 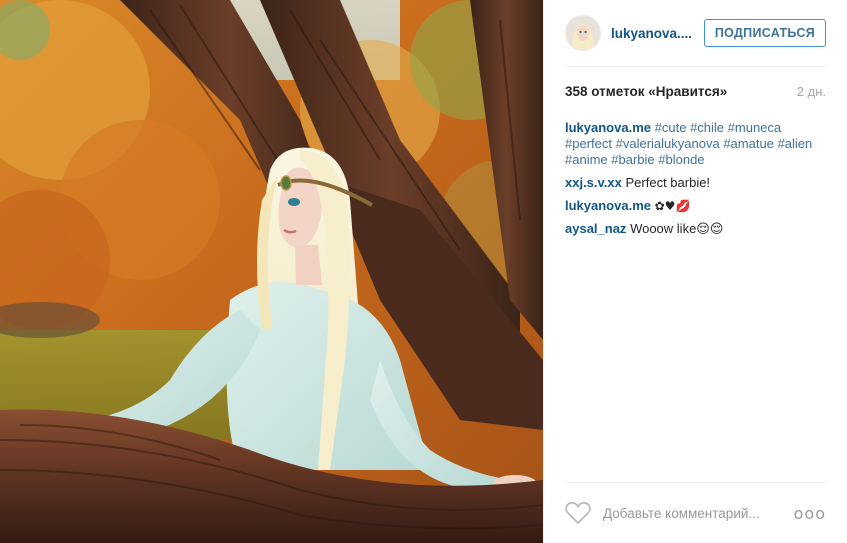 I want to click on hashtag: #amatue, so click(x=748, y=143).